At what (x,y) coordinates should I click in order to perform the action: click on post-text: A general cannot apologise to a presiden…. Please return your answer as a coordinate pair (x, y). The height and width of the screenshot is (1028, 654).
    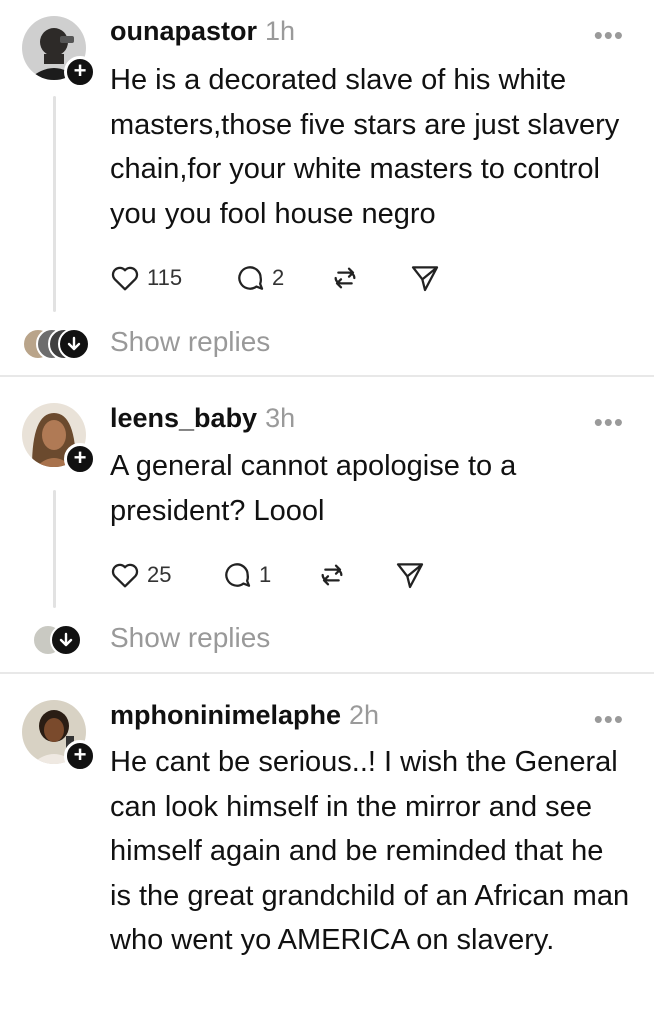
    Looking at the image, I should click on (313, 488).